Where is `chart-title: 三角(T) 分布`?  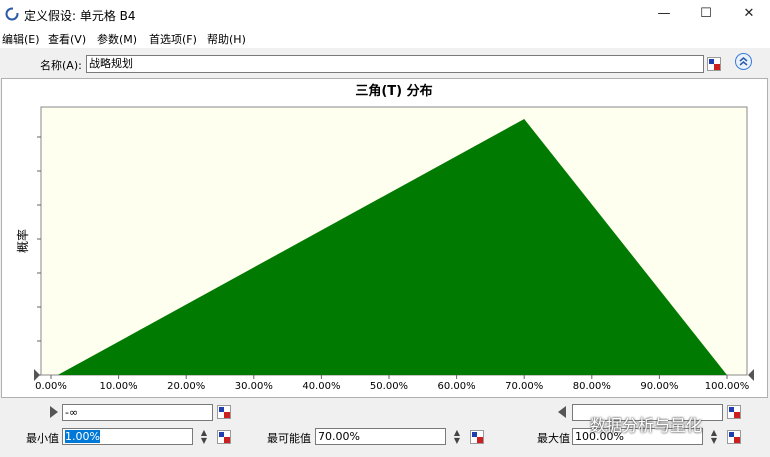
chart-title: 三角(T) 分布 is located at coordinates (393, 91).